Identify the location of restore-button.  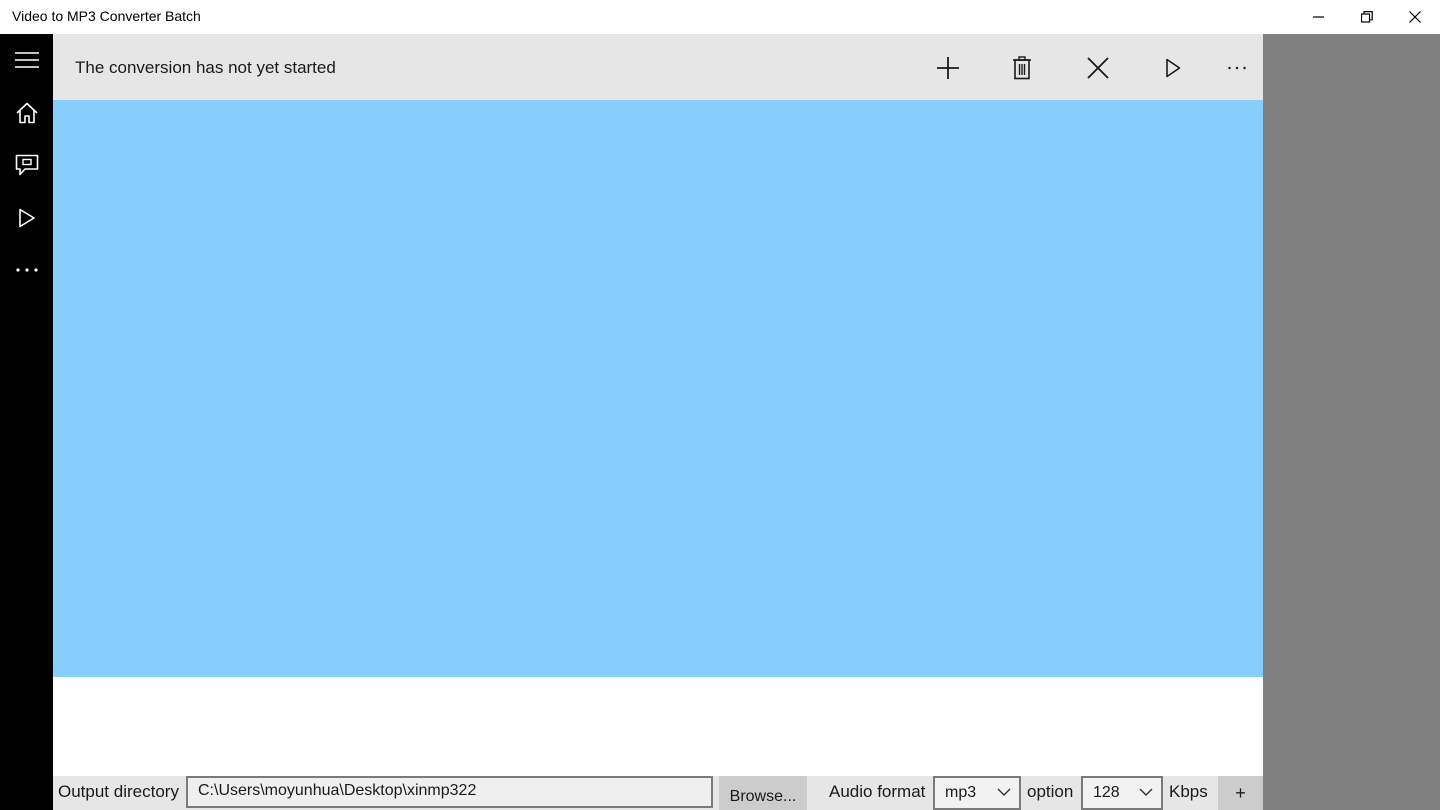
(1367, 17).